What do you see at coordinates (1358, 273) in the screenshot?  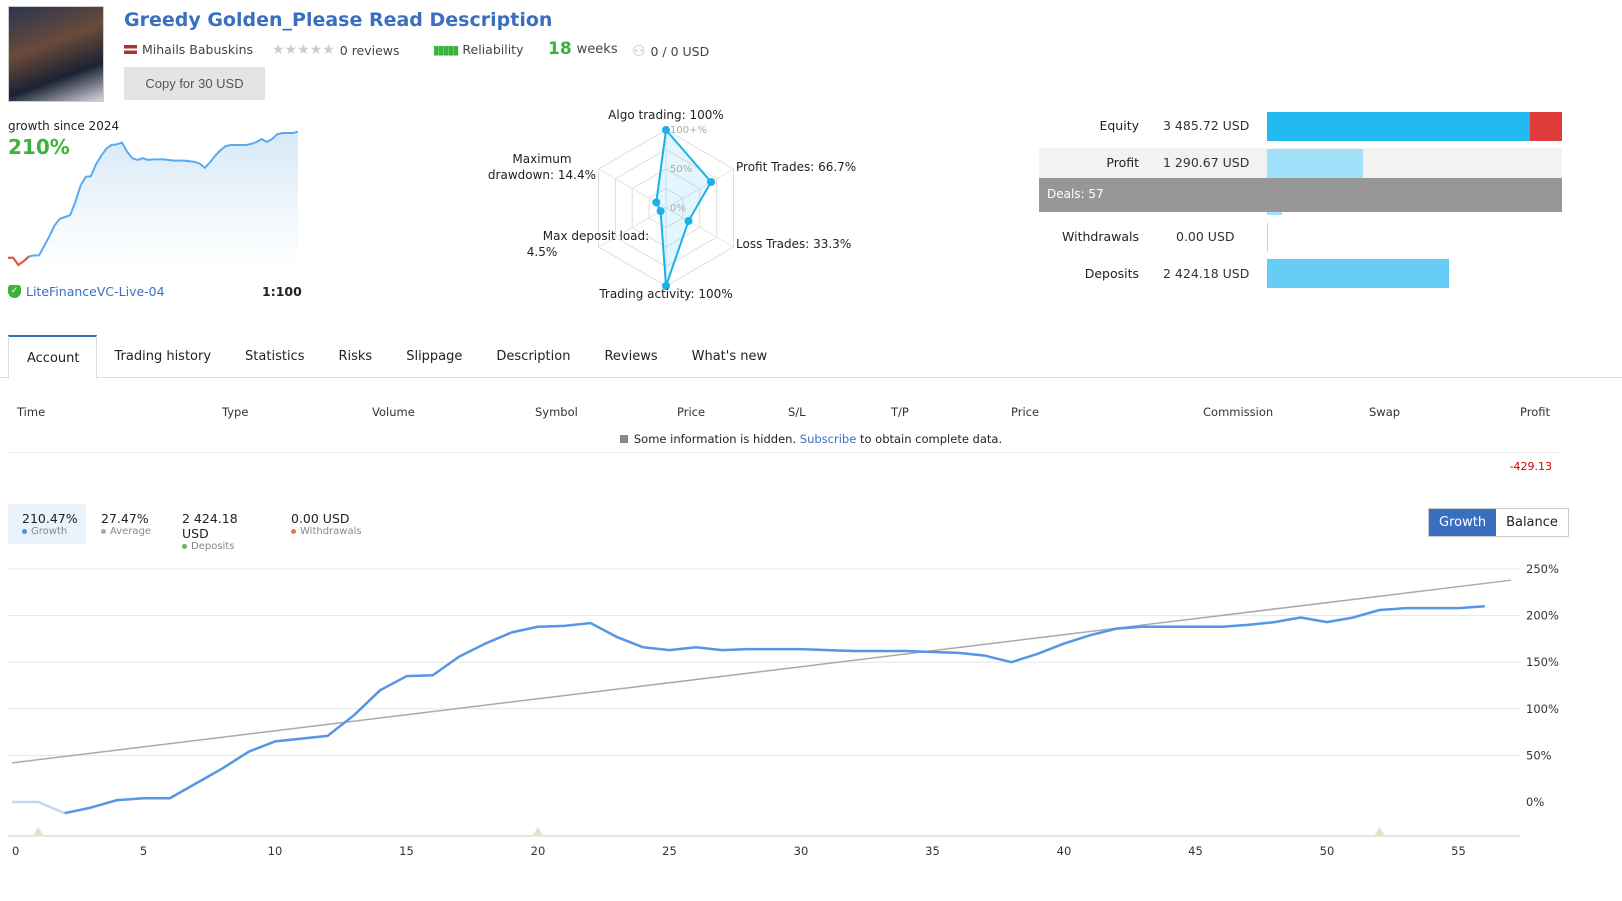 I see `deposits-bar` at bounding box center [1358, 273].